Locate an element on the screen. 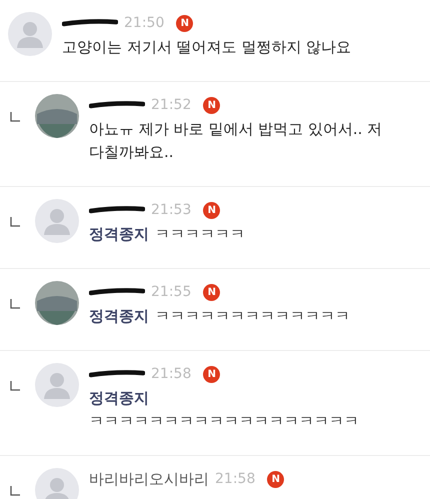 This screenshot has height=499, width=430. comment-text: 고양이는 저기서 떨어져도 멀쩡하지 않나요 is located at coordinates (207, 47).